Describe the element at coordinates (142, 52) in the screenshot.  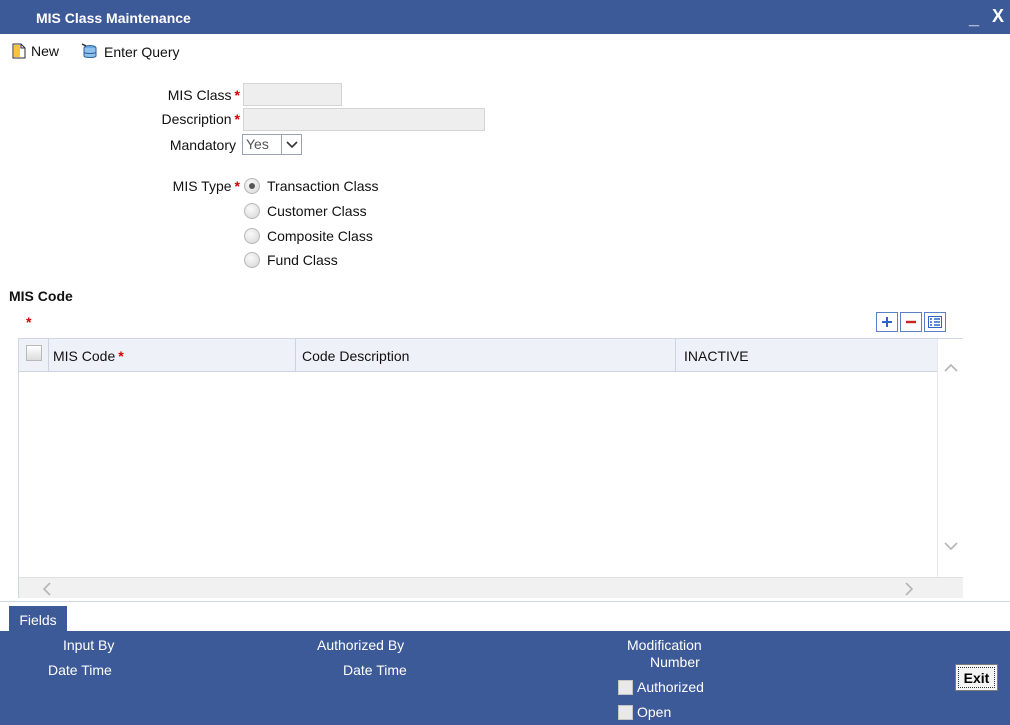
I see `enter-query-label: Enter Query` at that location.